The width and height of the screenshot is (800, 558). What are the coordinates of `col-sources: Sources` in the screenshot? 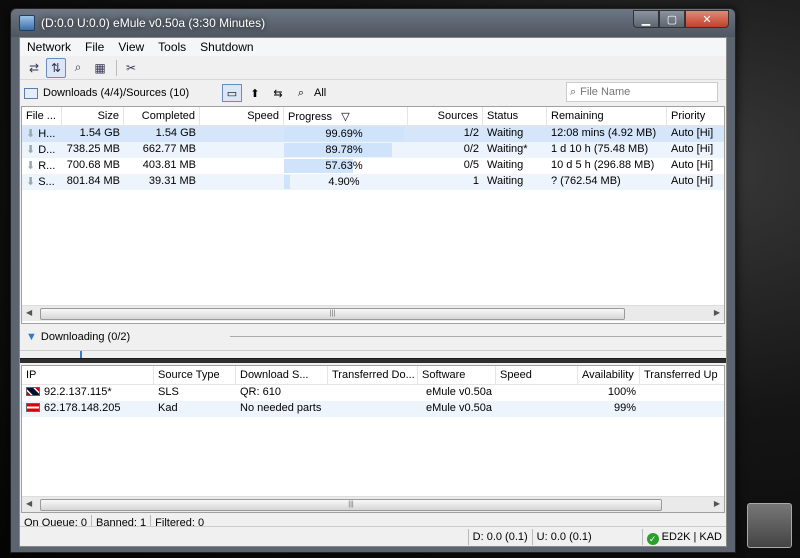 It's located at (445, 116).